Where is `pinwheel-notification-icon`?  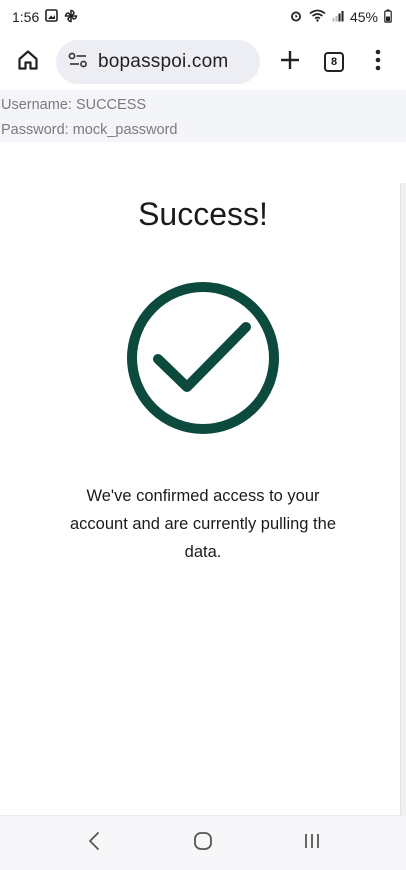
pinwheel-notification-icon is located at coordinates (71, 17).